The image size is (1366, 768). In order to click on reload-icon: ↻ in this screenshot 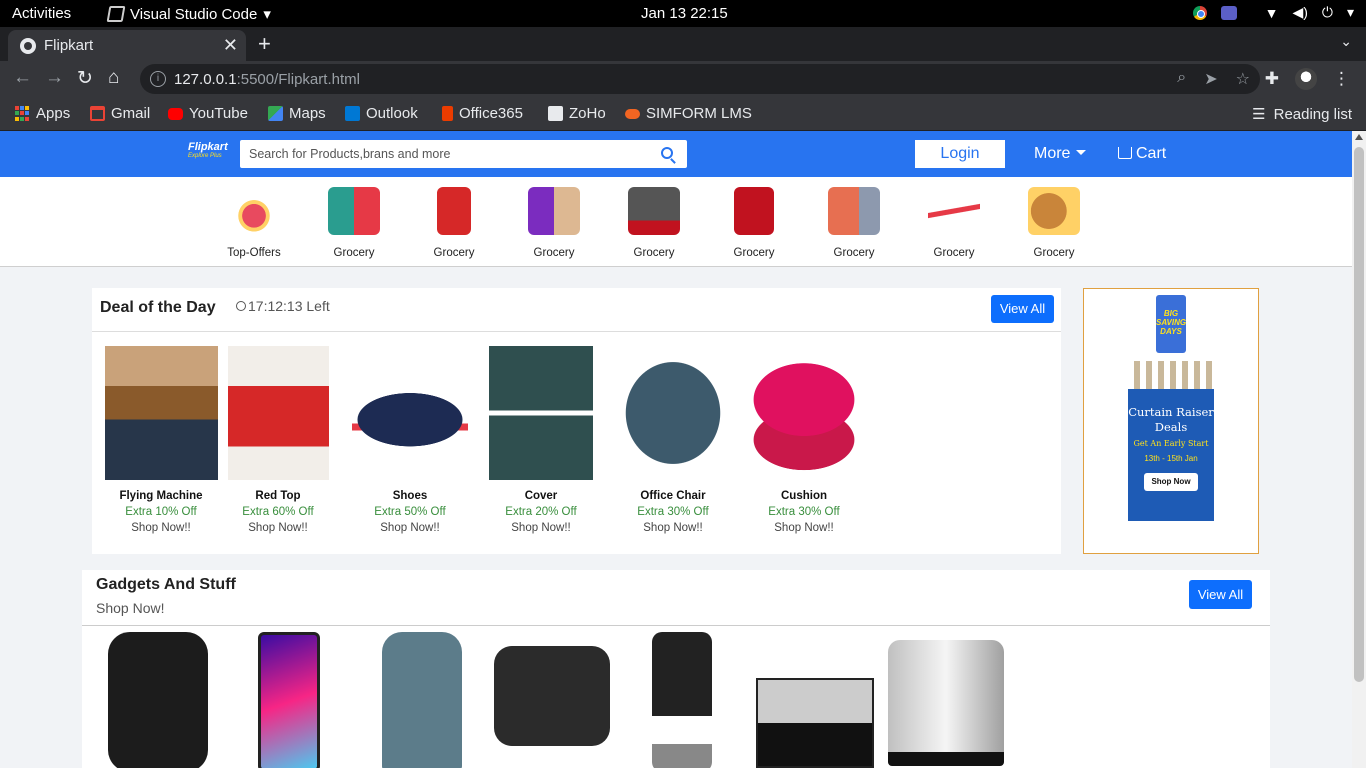, I will do `click(85, 78)`.